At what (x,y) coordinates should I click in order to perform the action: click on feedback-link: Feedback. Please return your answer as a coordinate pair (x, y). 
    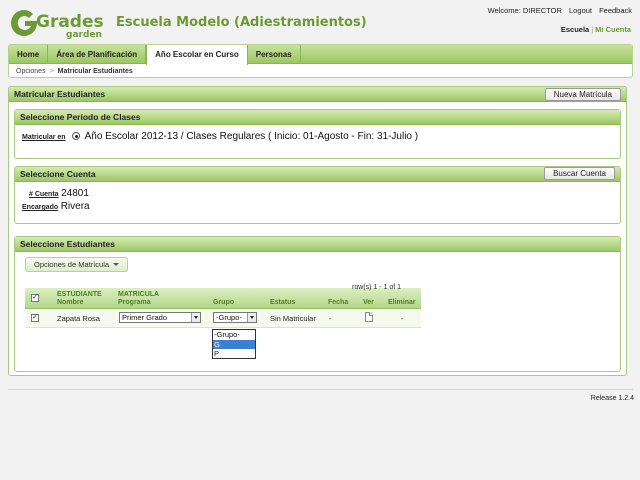
    Looking at the image, I should click on (615, 10).